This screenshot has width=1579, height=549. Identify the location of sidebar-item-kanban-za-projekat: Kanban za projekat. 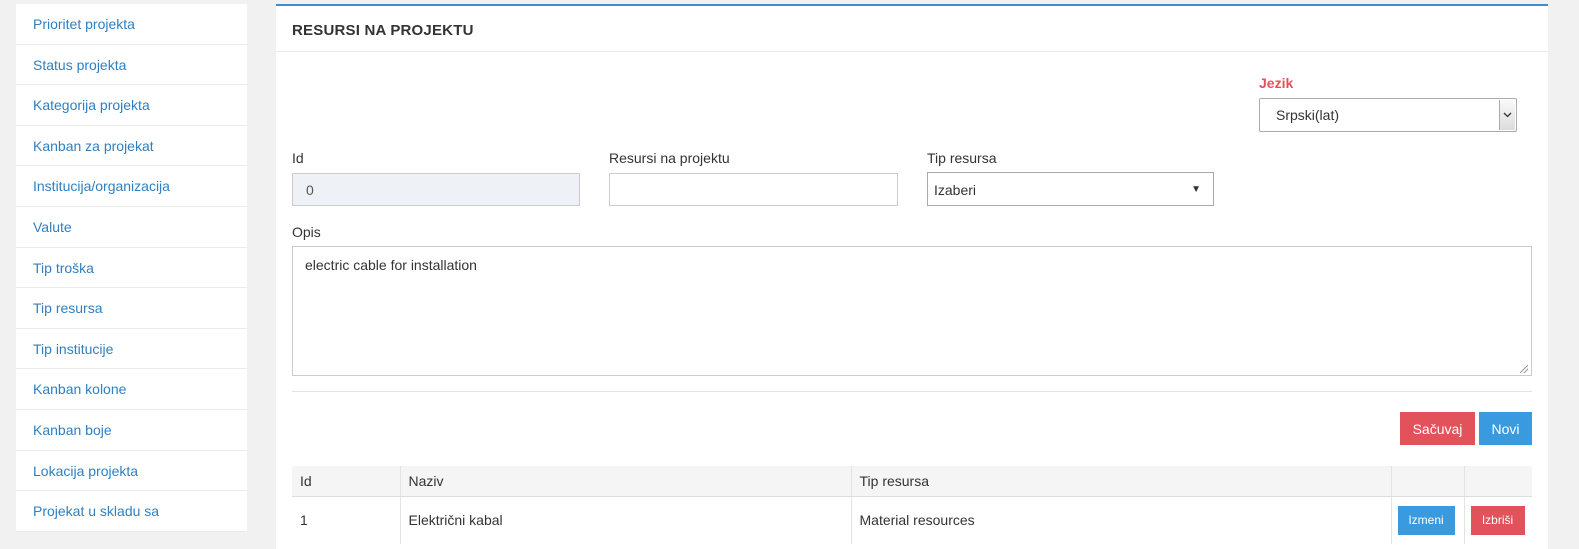
(131, 146).